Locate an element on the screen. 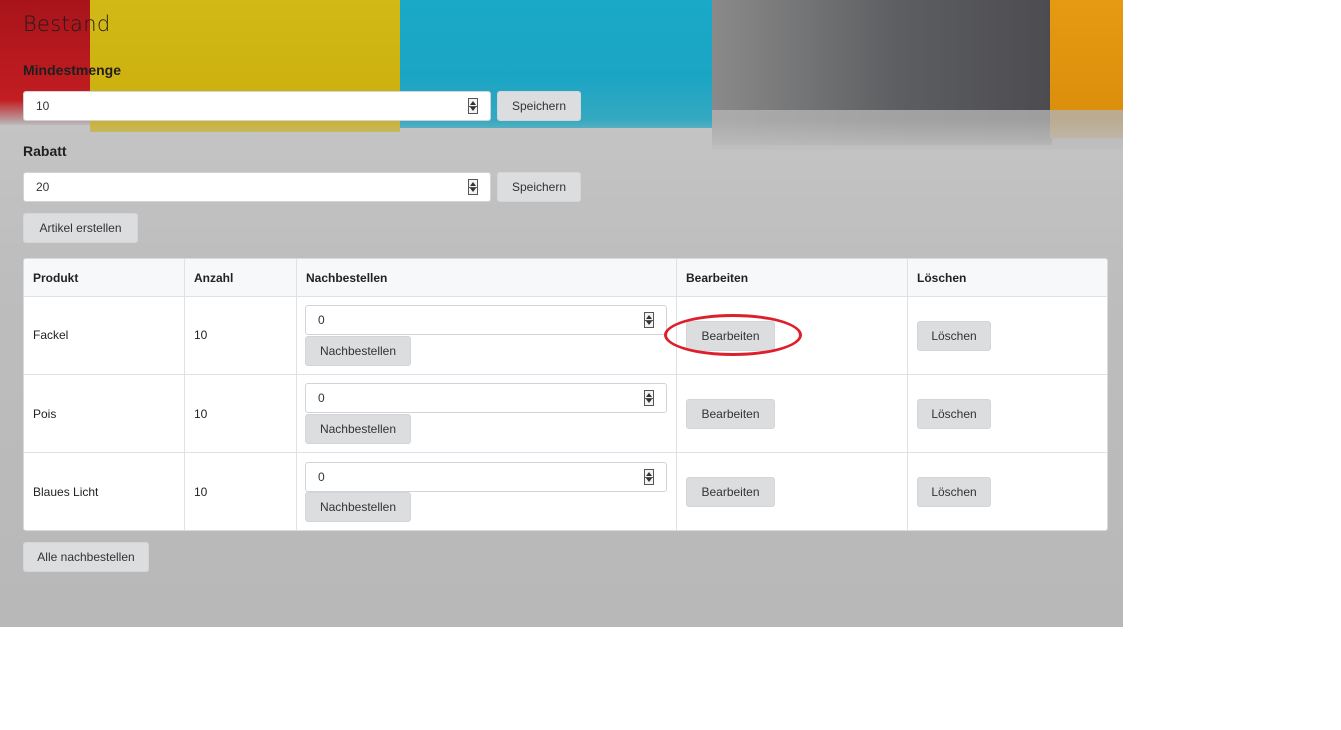 The height and width of the screenshot is (730, 1341). header-loeschen: Löschen is located at coordinates (942, 278).